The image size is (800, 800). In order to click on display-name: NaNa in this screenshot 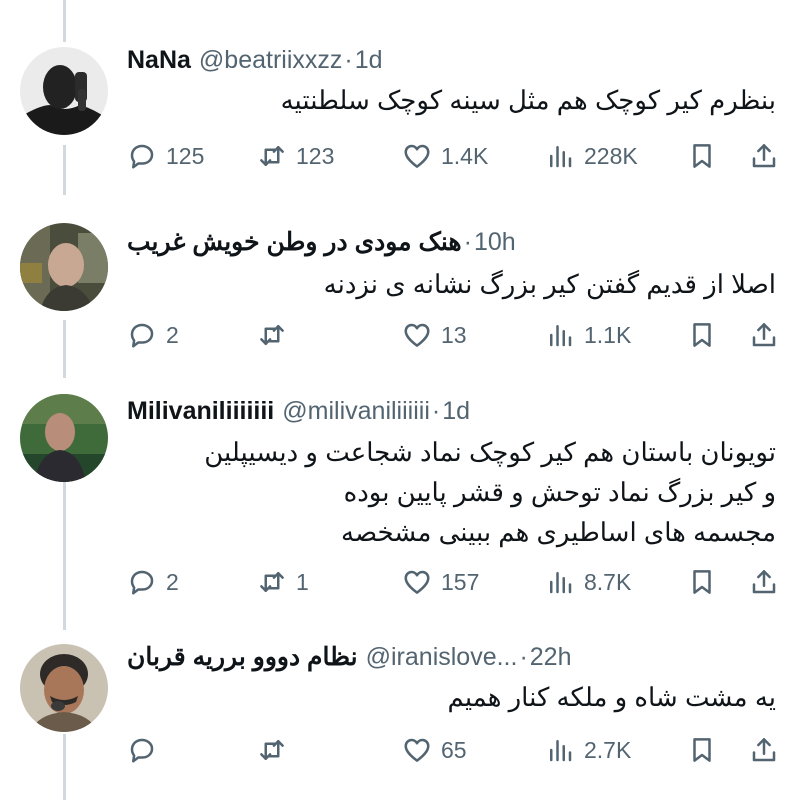, I will do `click(159, 60)`.